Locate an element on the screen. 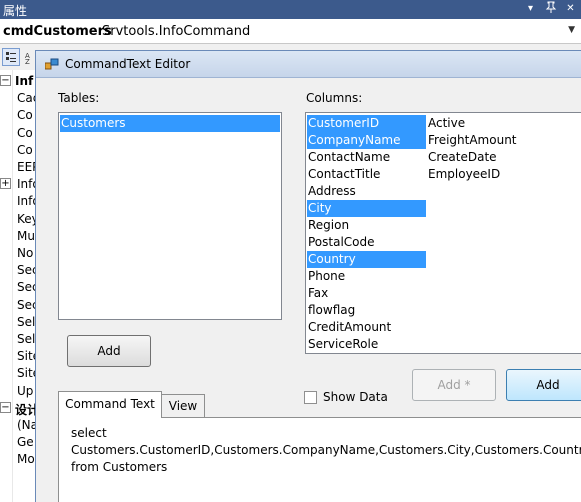 This screenshot has width=581, height=502. object-name: cmdCustomers is located at coordinates (57, 31).